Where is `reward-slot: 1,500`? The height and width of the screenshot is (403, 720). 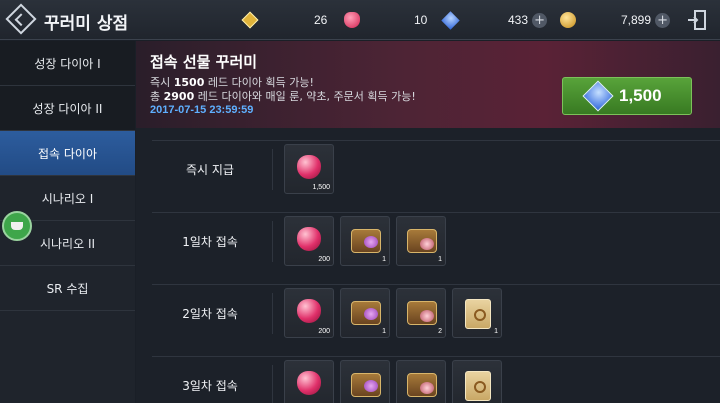
reward-slot: 1,500 is located at coordinates (309, 169).